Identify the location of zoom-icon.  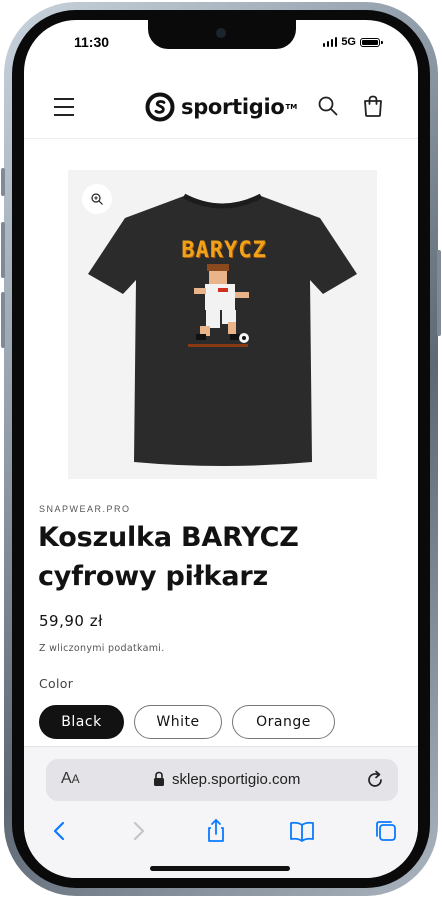
(97, 199).